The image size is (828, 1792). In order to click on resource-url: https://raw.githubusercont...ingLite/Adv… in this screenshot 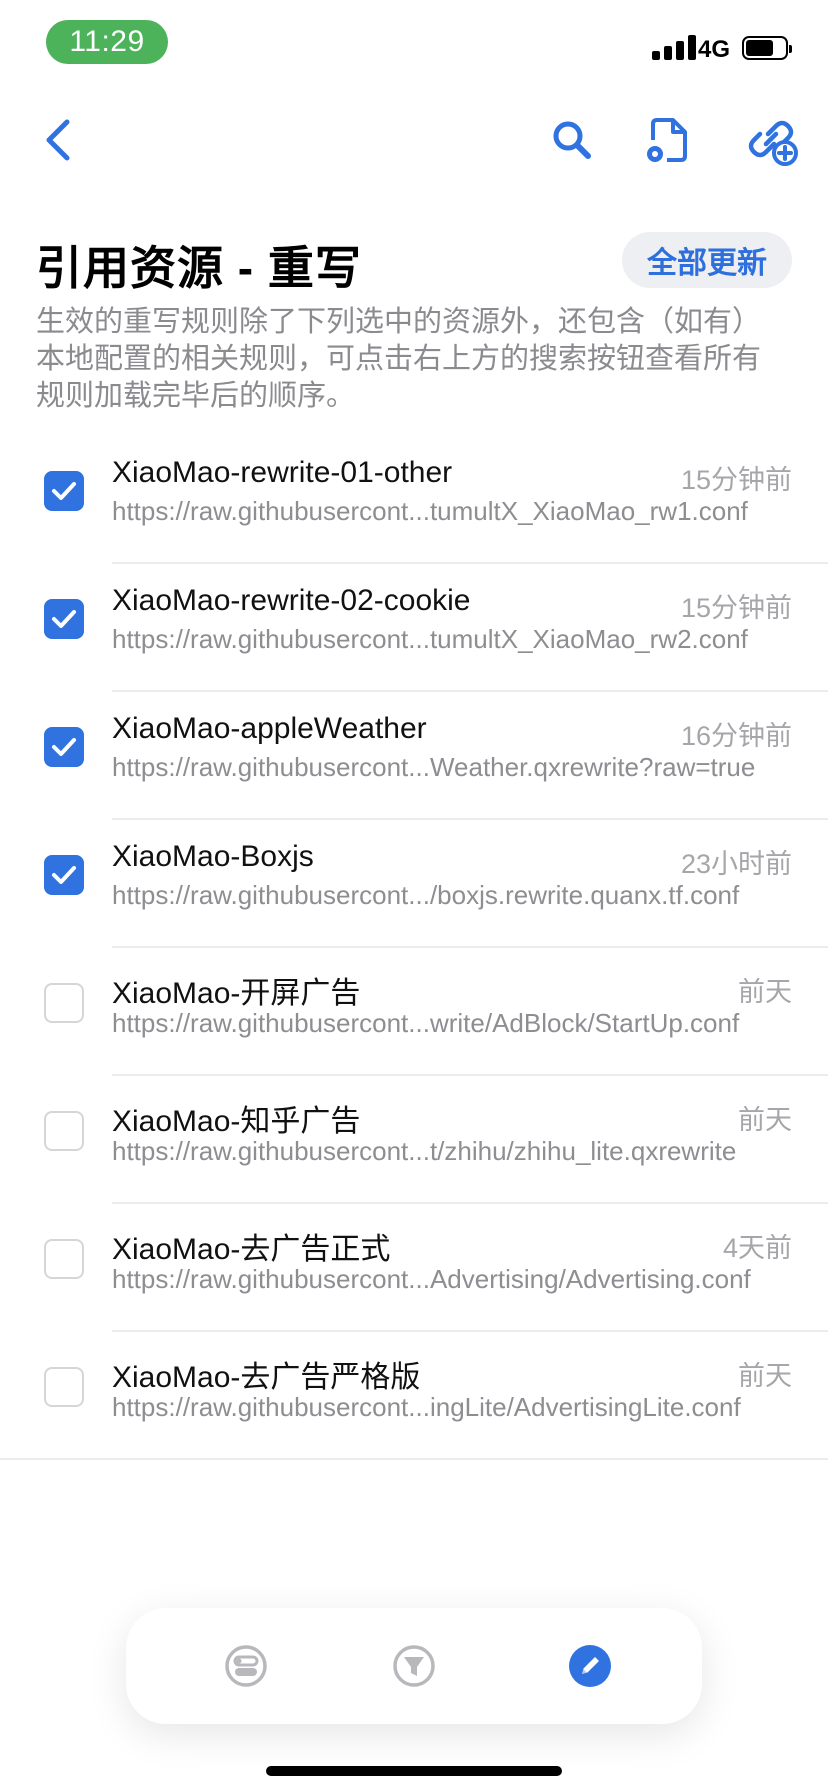, I will do `click(426, 1407)`.